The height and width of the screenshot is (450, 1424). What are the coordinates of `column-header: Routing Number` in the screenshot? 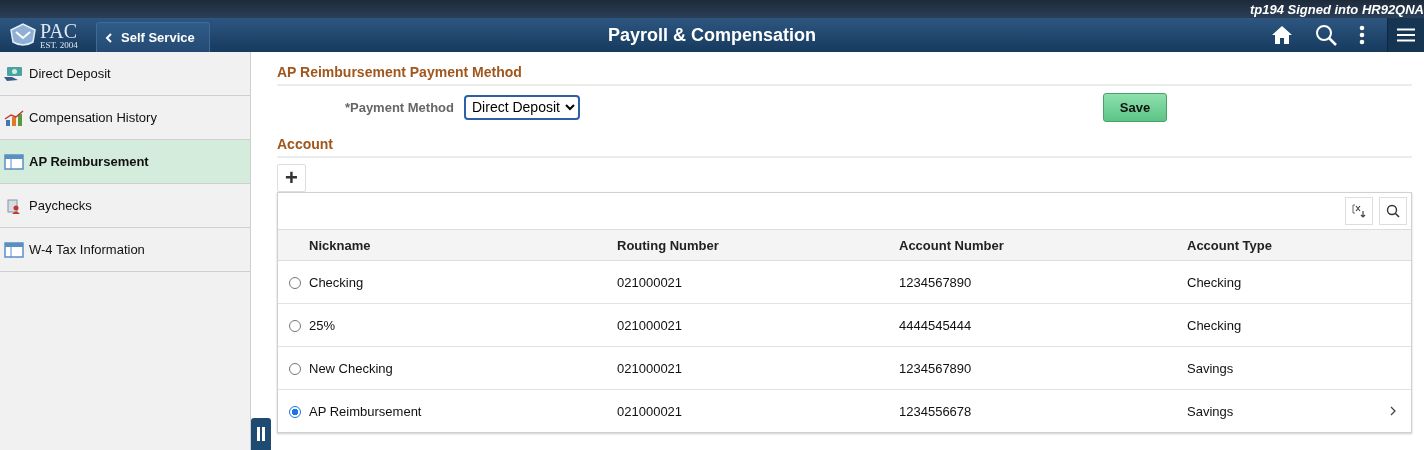 It's located at (668, 245).